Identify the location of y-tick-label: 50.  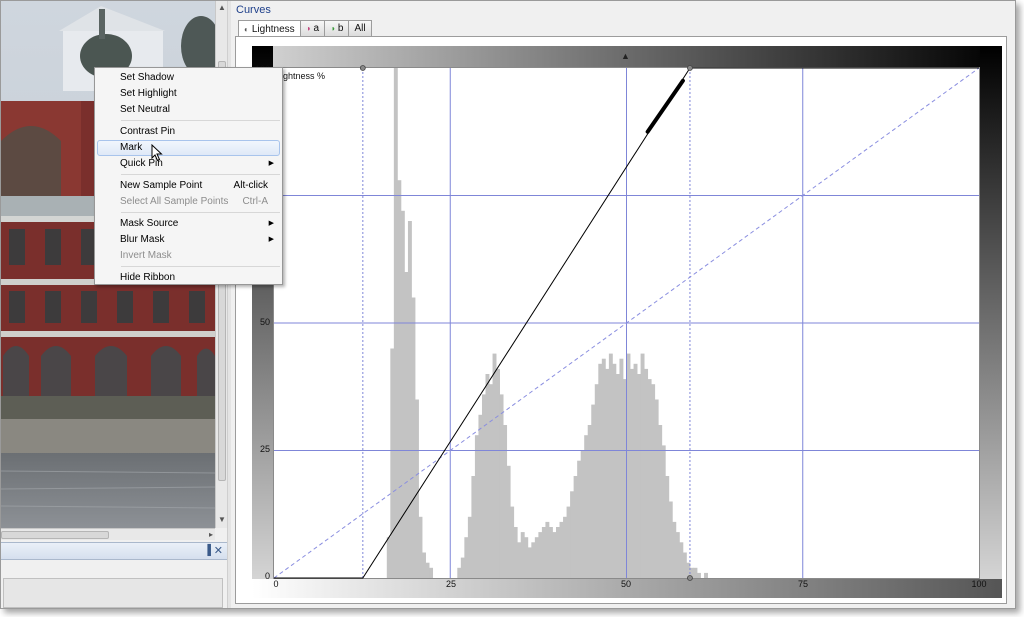
(264, 322).